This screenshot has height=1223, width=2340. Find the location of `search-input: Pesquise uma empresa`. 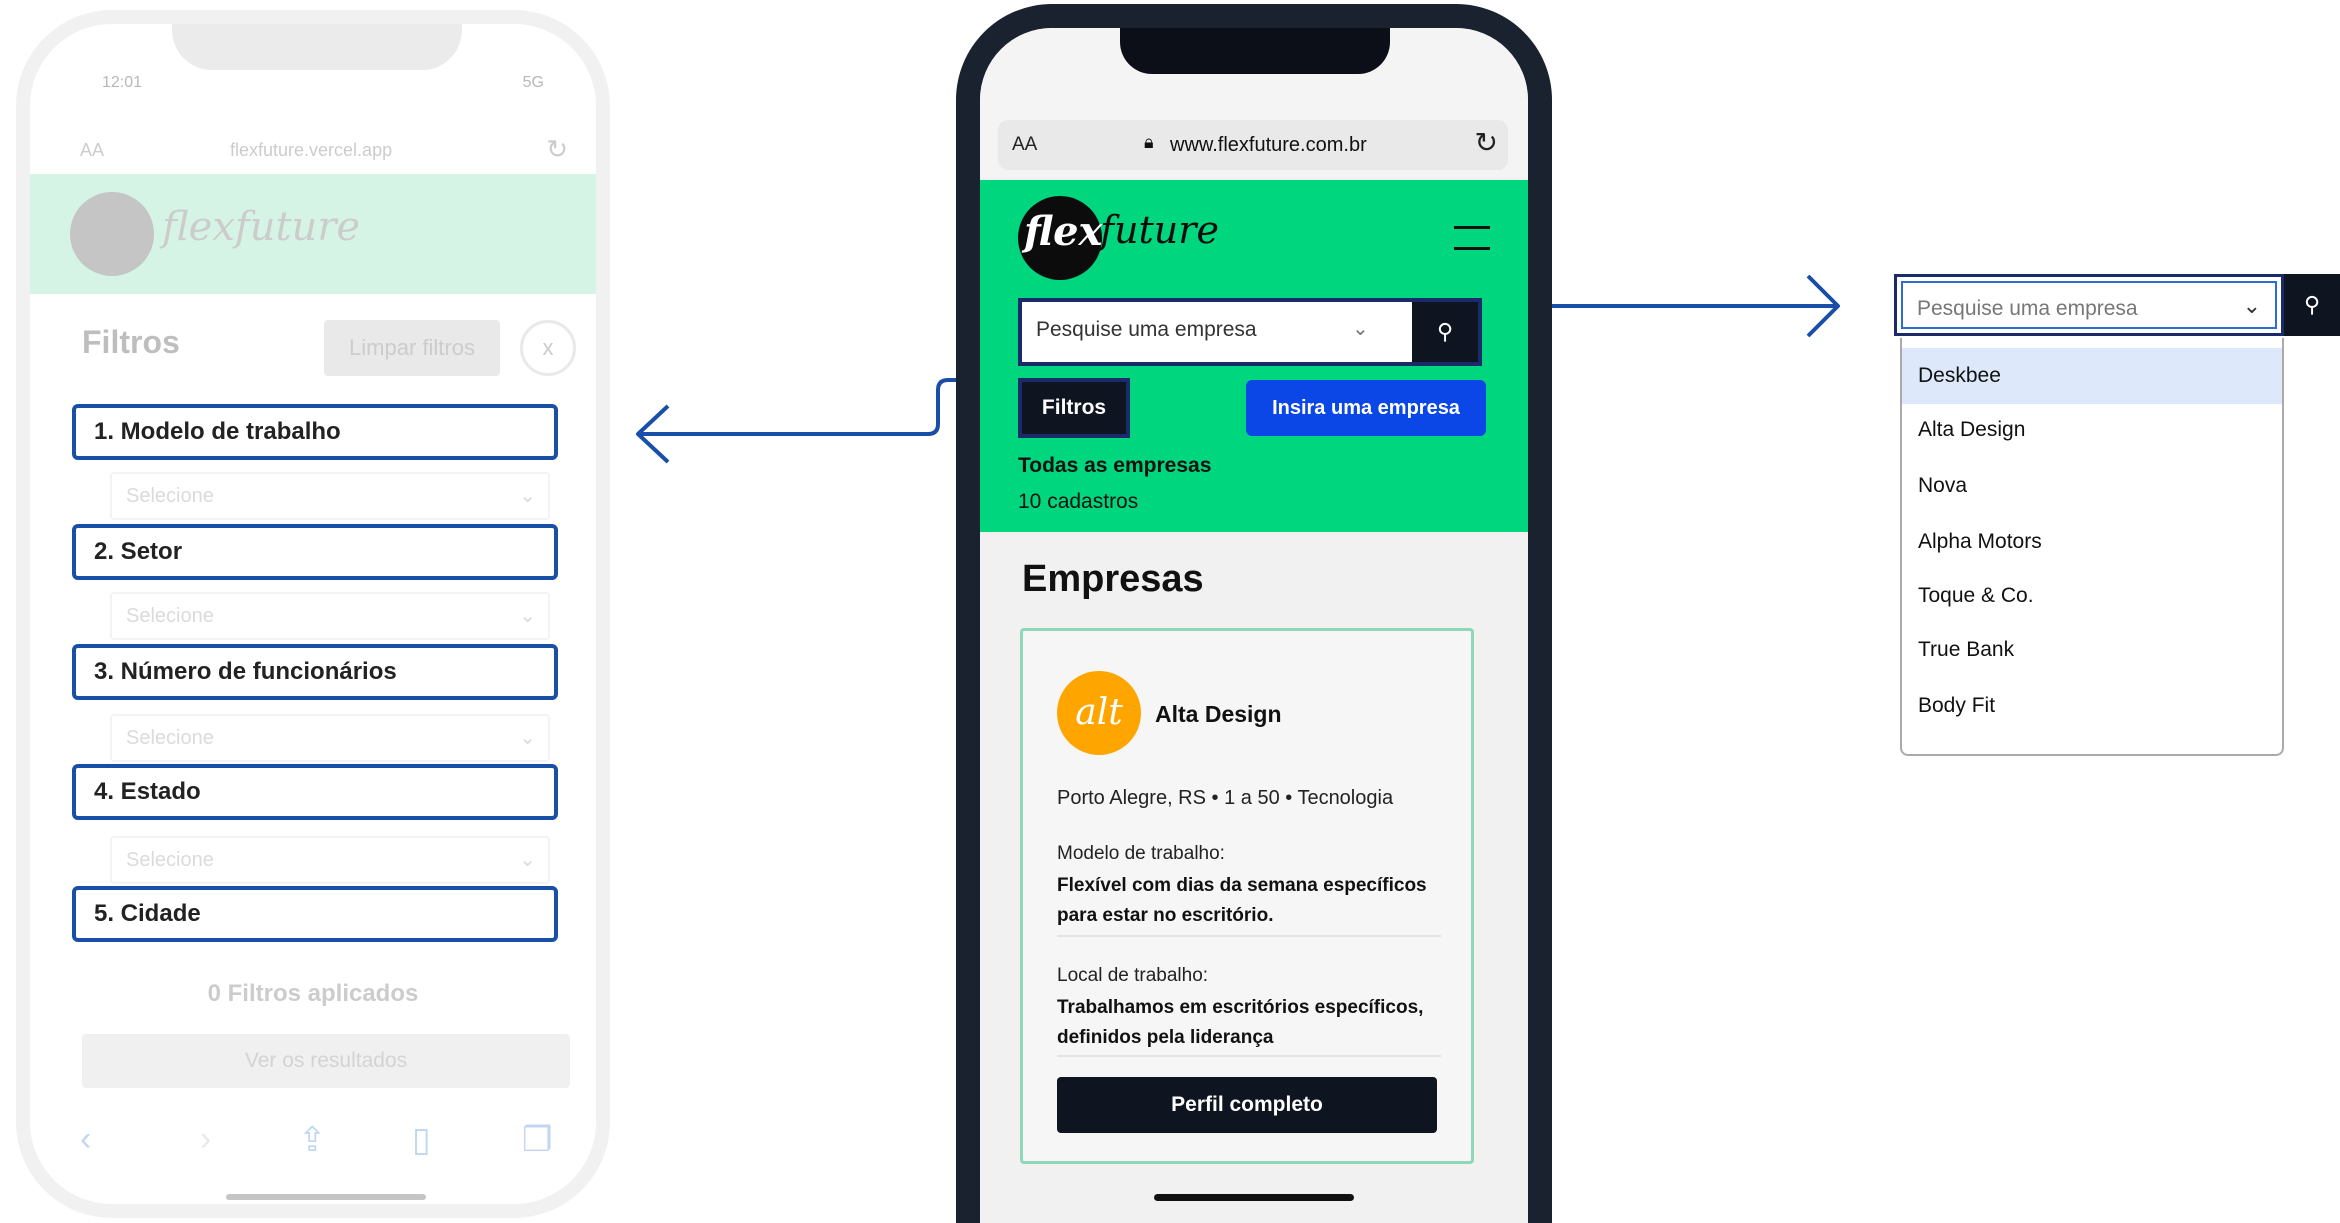

search-input: Pesquise uma empresa is located at coordinates (1146, 330).